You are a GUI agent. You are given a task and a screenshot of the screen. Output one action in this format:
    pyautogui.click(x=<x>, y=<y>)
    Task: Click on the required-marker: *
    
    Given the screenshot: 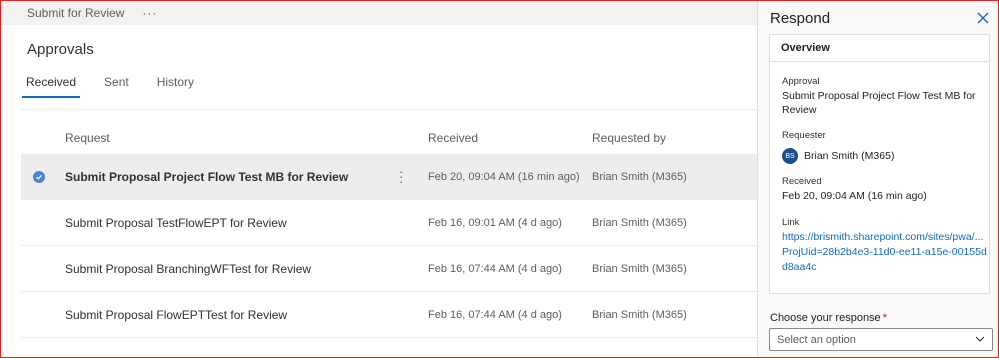 What is the action you would take?
    pyautogui.click(x=884, y=318)
    